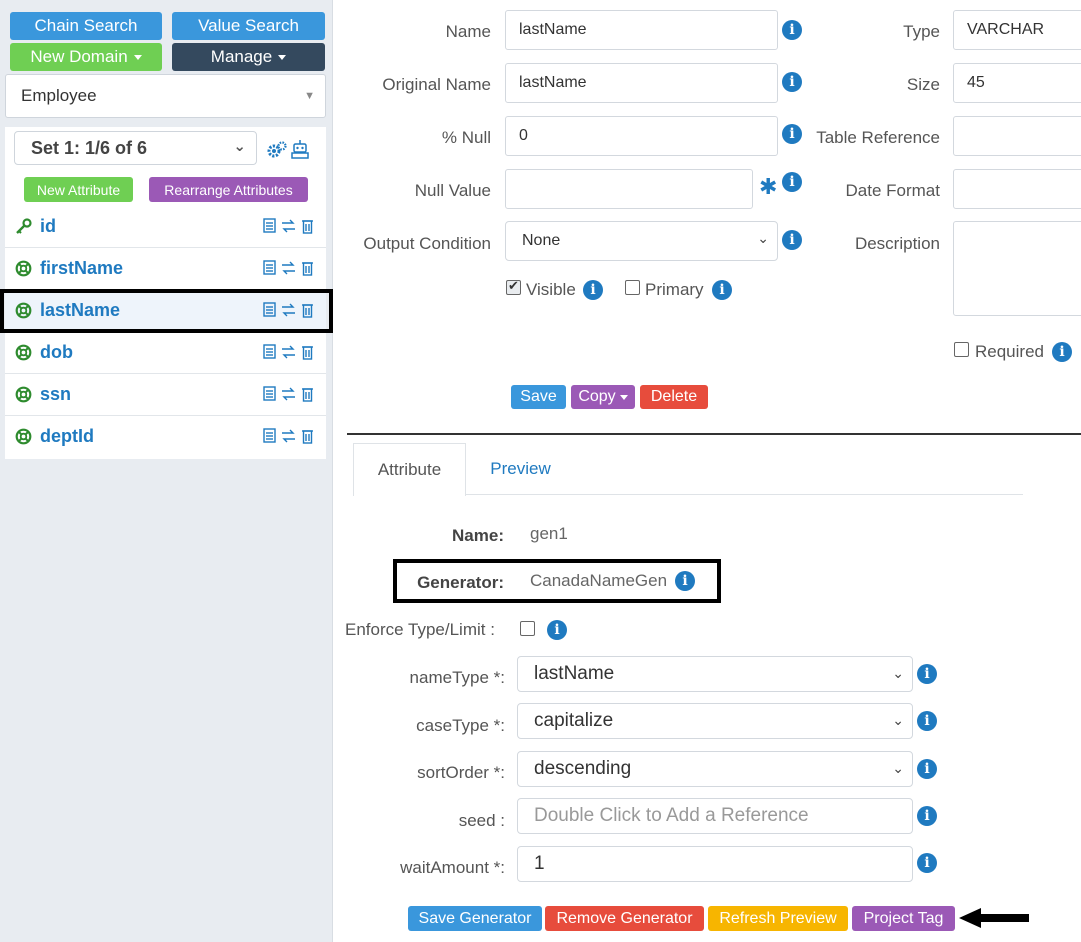 The height and width of the screenshot is (942, 1081). What do you see at coordinates (89, 147) in the screenshot?
I see `set-select-value: Set 1: 1/6 of 6` at bounding box center [89, 147].